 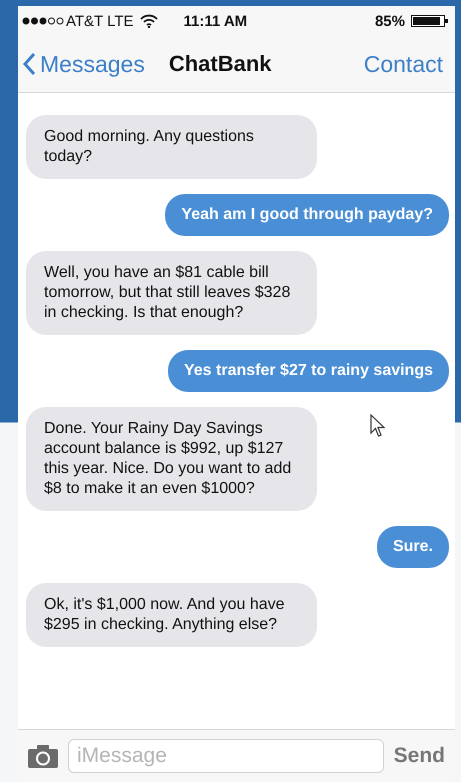 What do you see at coordinates (171, 459) in the screenshot?
I see `received-message: Done. Your Rainy Day Savings account balance is $992, up $127 this year. Nice. Do you want to add $8 to make it an even $1000?` at bounding box center [171, 459].